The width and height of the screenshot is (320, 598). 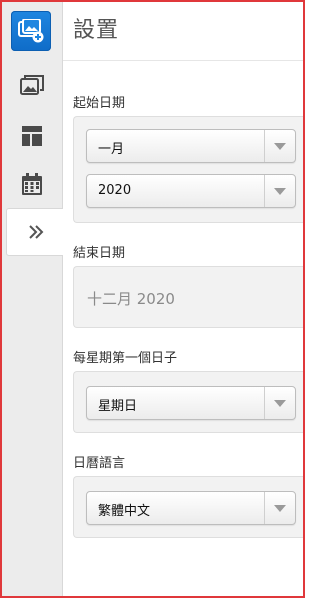 What do you see at coordinates (124, 511) in the screenshot?
I see `language-value: 繁體中文` at bounding box center [124, 511].